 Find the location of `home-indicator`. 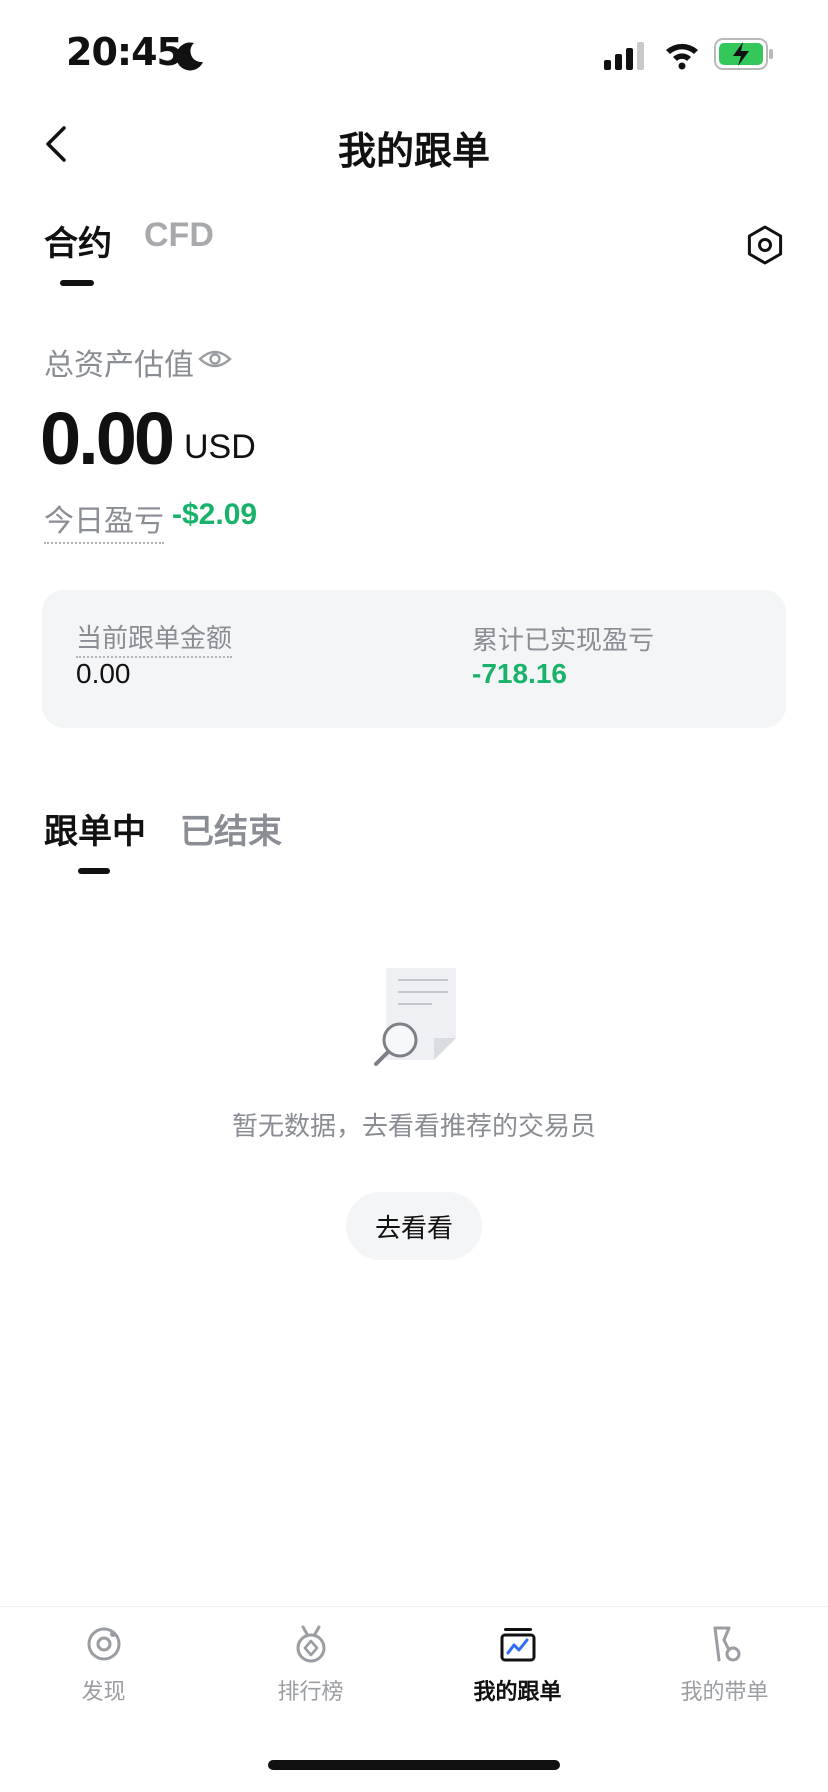

home-indicator is located at coordinates (414, 1765).